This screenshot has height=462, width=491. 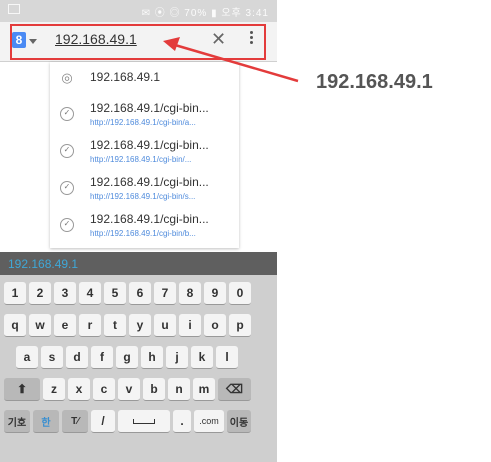 I want to click on annotation-arrow, so click(x=231, y=60).